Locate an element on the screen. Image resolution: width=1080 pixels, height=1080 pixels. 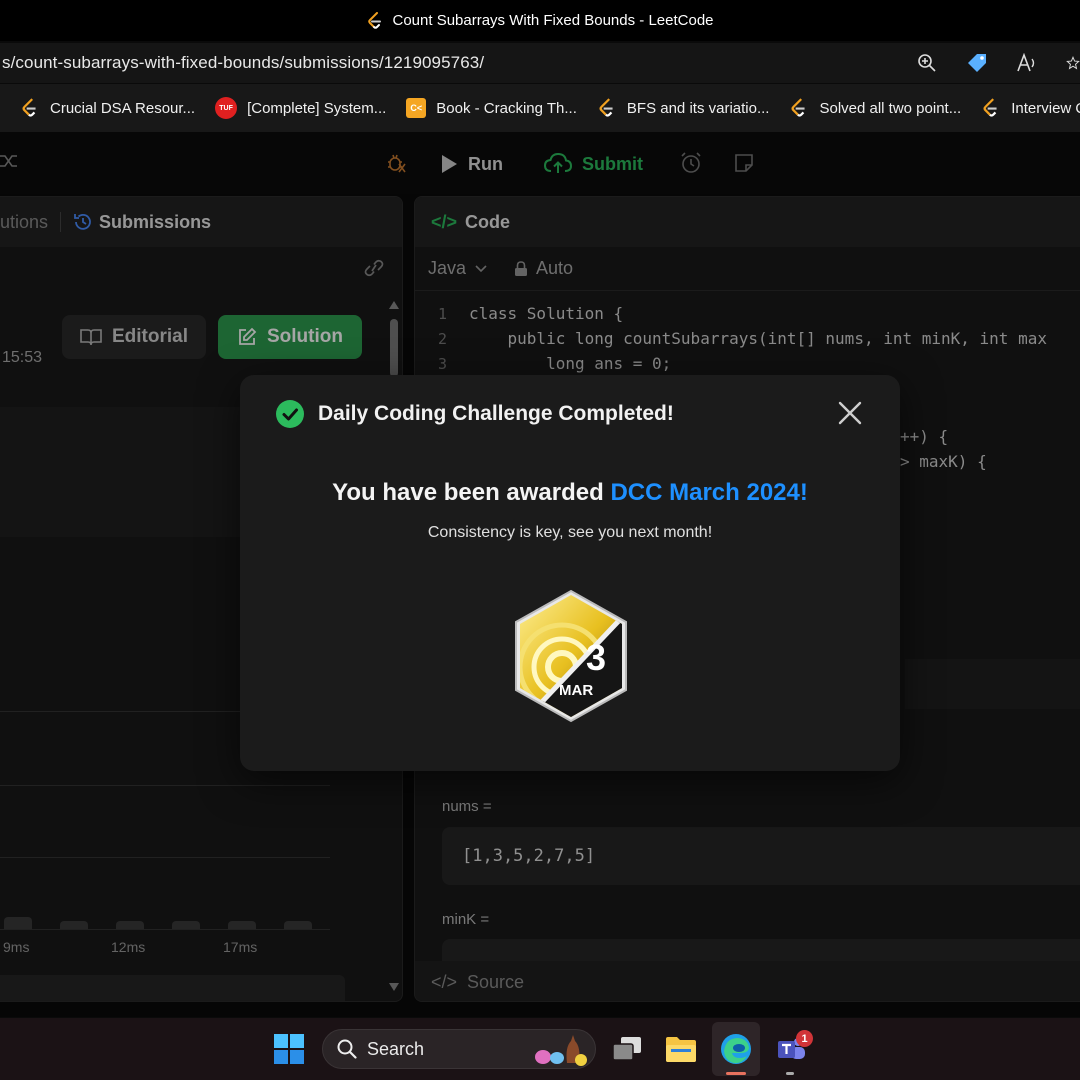
address-bar-icons is located at coordinates (998, 63).